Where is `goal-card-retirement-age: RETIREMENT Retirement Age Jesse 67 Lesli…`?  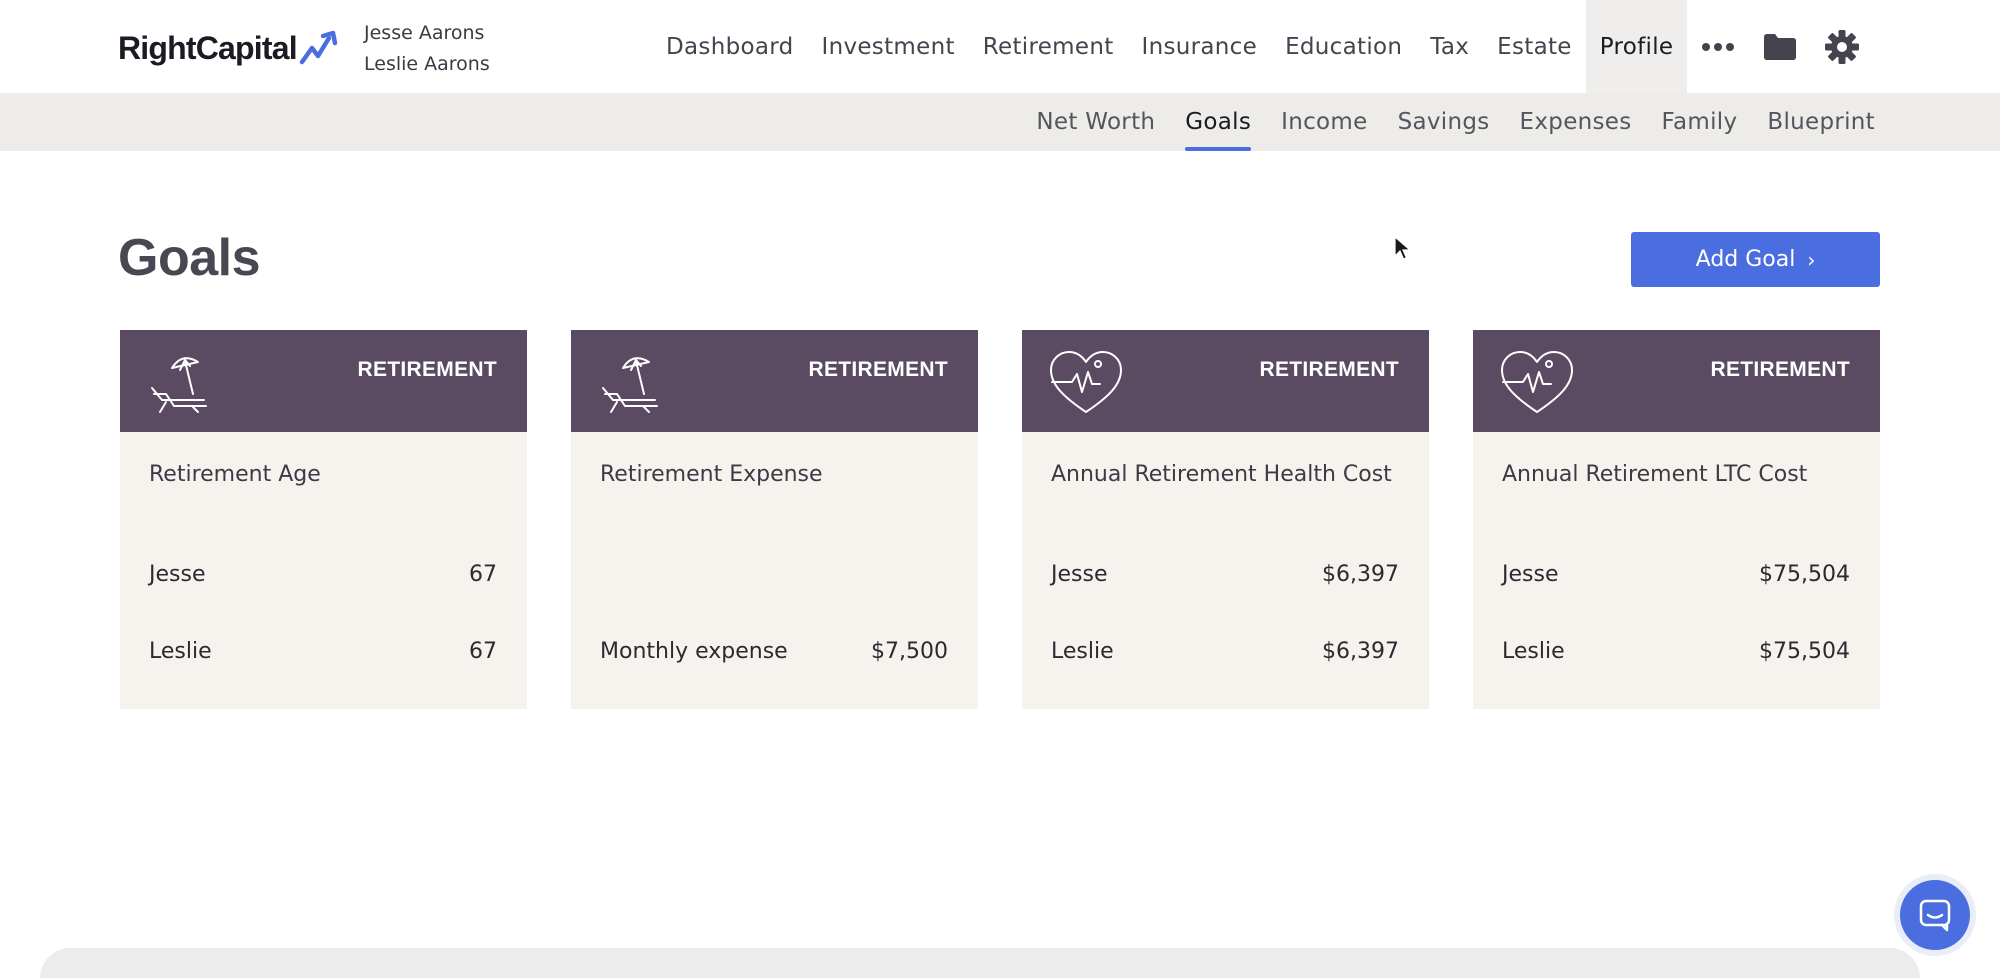
goal-card-retirement-age: RETIREMENT Retirement Age Jesse 67 Lesli… is located at coordinates (323, 519).